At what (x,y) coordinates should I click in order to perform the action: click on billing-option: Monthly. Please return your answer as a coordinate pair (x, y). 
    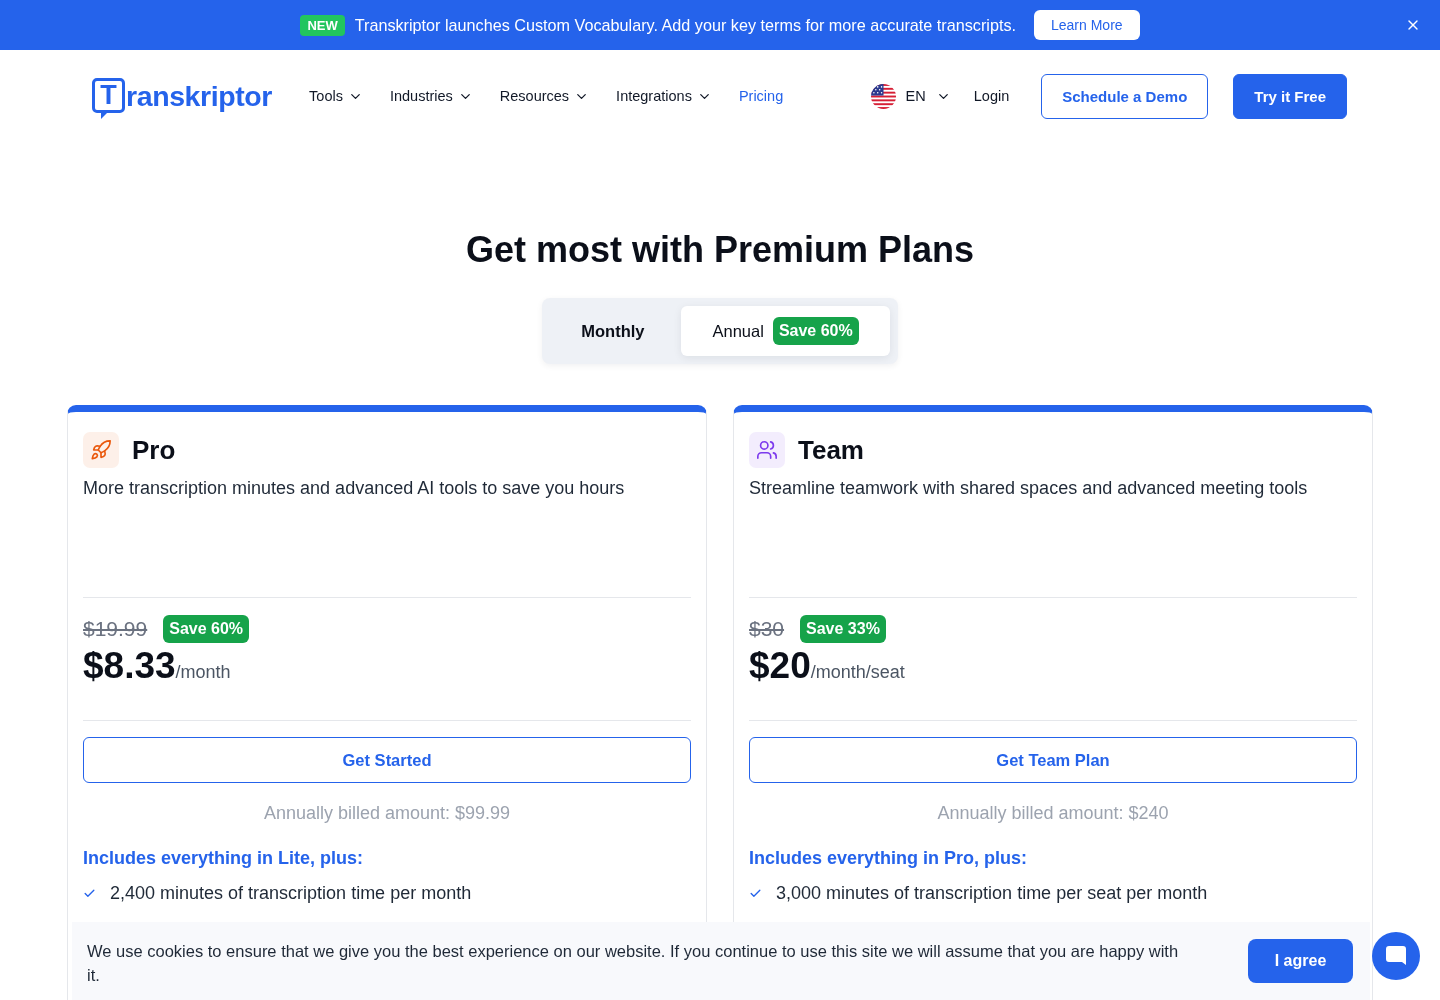
    Looking at the image, I should click on (615, 331).